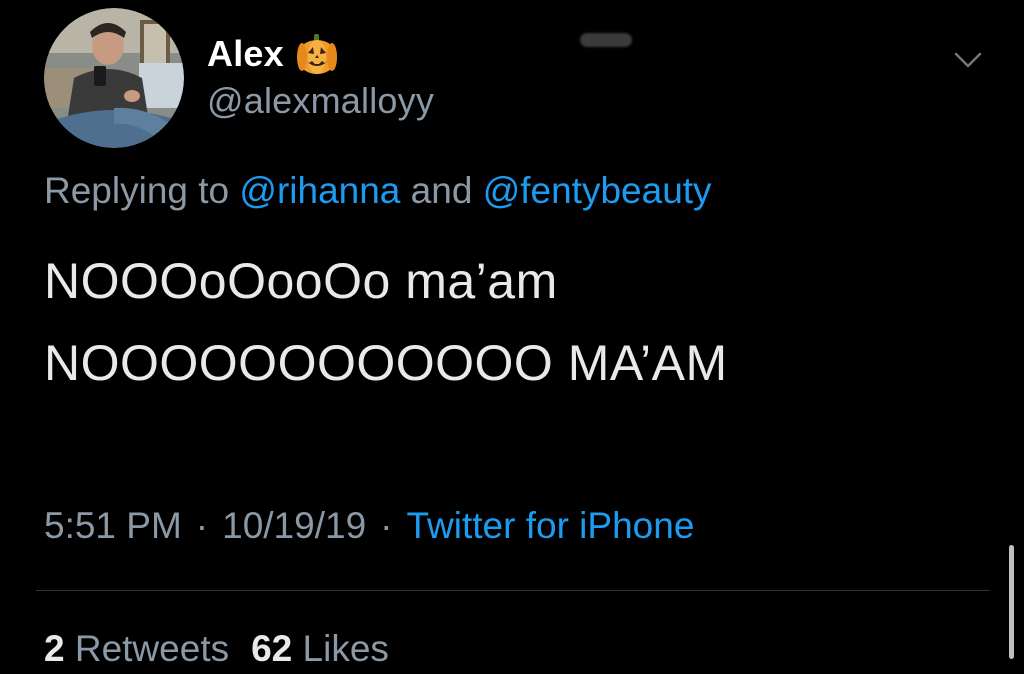 Image resolution: width=1024 pixels, height=674 pixels. Describe the element at coordinates (320, 101) in the screenshot. I see `author-handle: @alexmalloyy` at that location.